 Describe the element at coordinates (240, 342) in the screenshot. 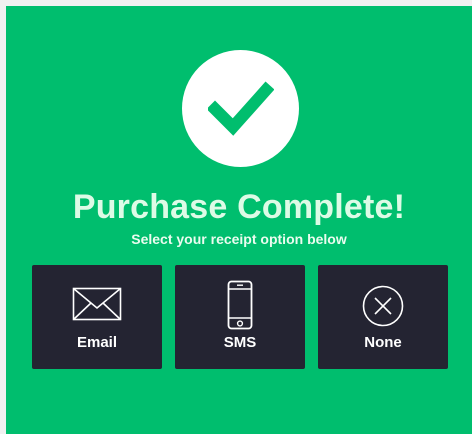

I see `sms-label: SMS` at that location.